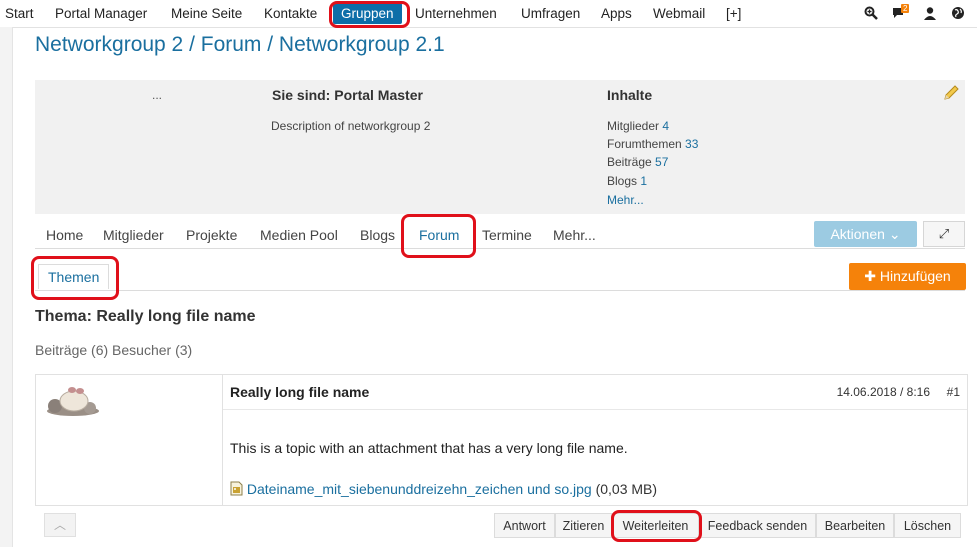 This screenshot has width=977, height=547. What do you see at coordinates (550, 13) in the screenshot?
I see `nav-umfragen: Umfragen` at bounding box center [550, 13].